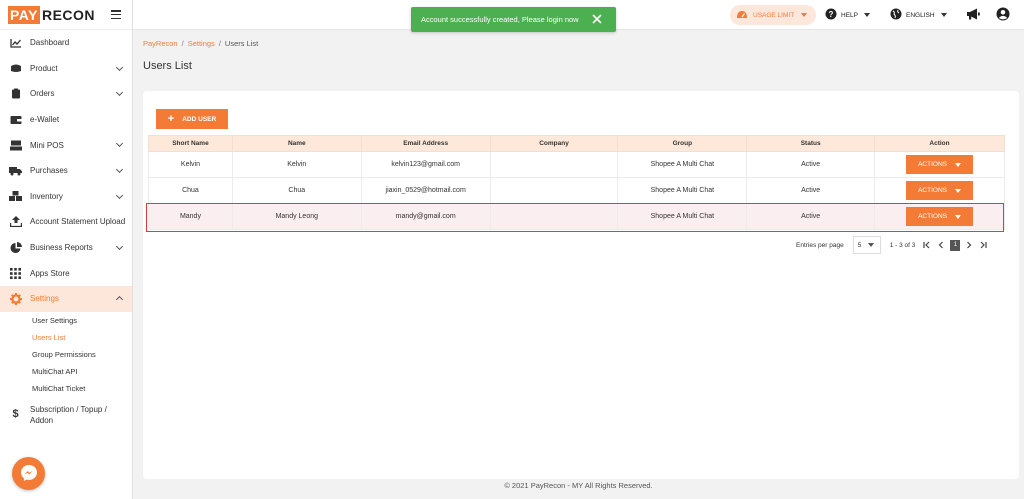 This screenshot has width=1024, height=499. I want to click on gear-icon, so click(15, 298).